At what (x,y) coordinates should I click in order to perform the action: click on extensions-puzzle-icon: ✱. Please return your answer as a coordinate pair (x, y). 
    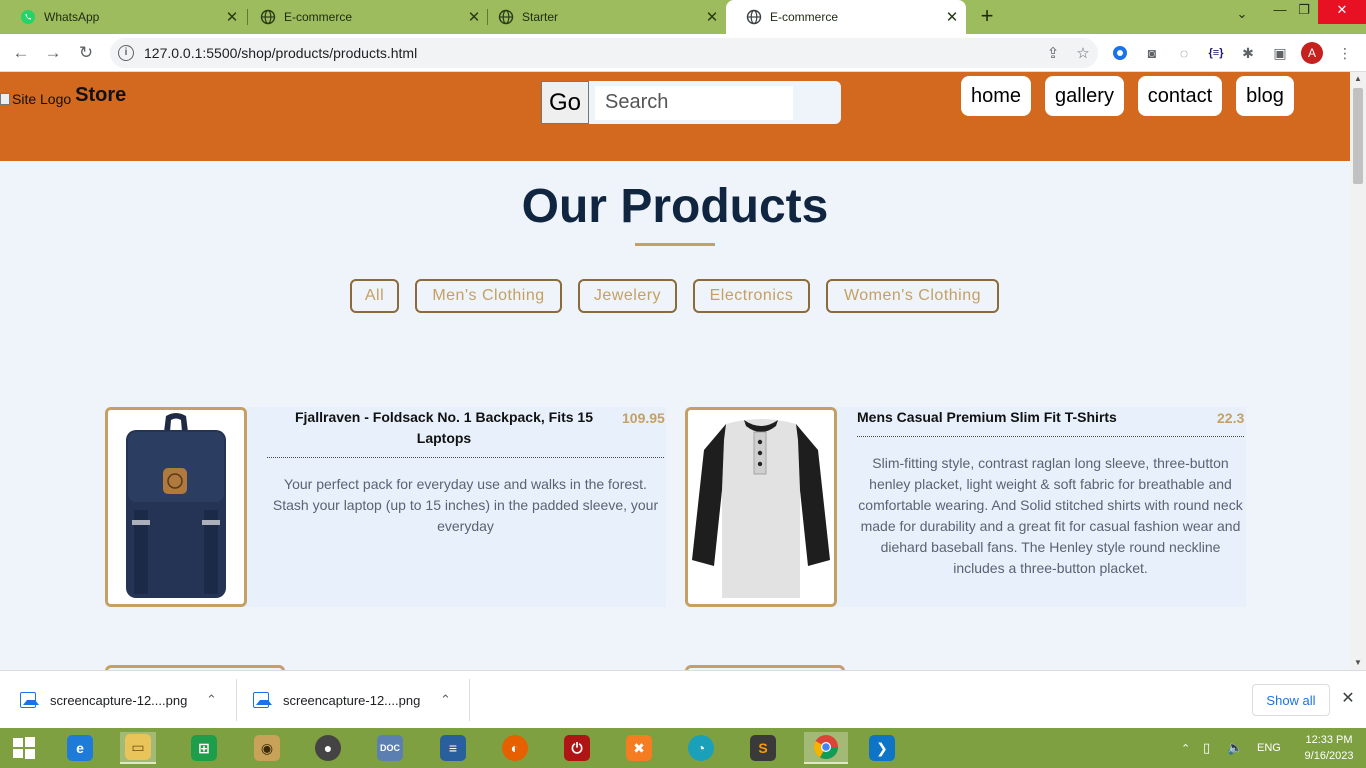
    Looking at the image, I should click on (1248, 53).